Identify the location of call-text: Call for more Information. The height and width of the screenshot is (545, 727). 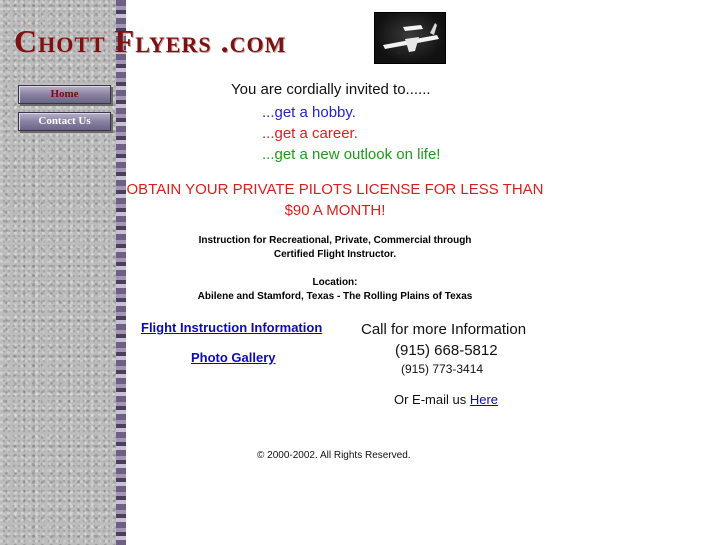
(444, 329).